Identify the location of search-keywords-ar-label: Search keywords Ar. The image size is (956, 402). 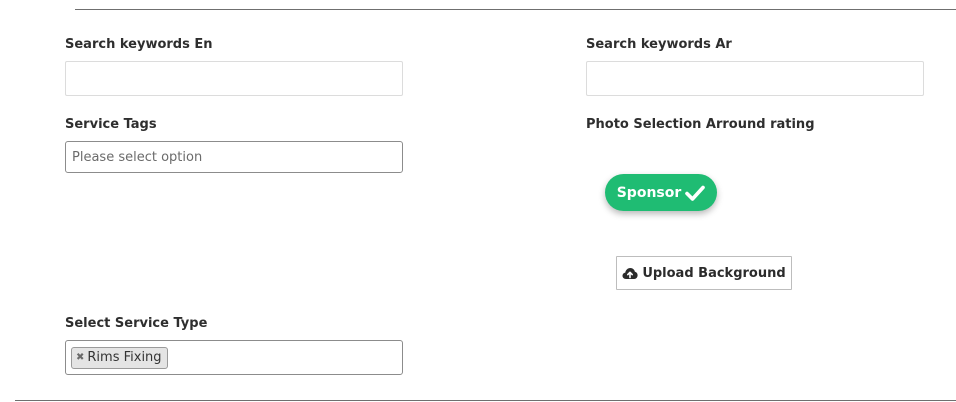
(659, 44).